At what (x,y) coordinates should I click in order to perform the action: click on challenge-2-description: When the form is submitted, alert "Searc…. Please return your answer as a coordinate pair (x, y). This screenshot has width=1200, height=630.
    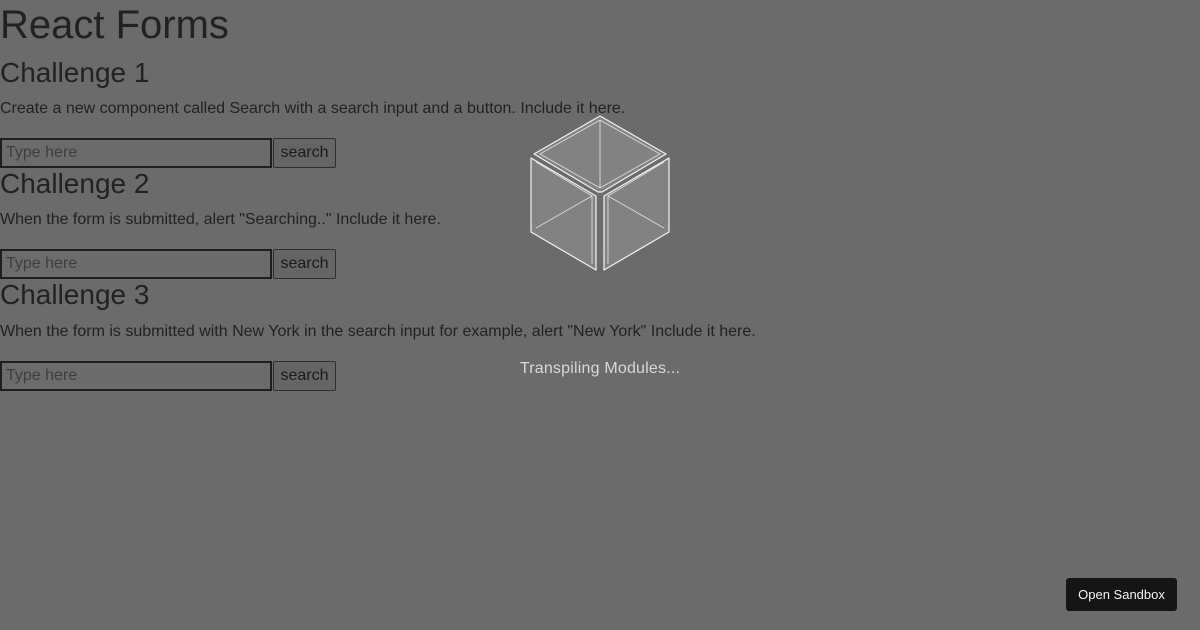
    Looking at the image, I should click on (220, 219).